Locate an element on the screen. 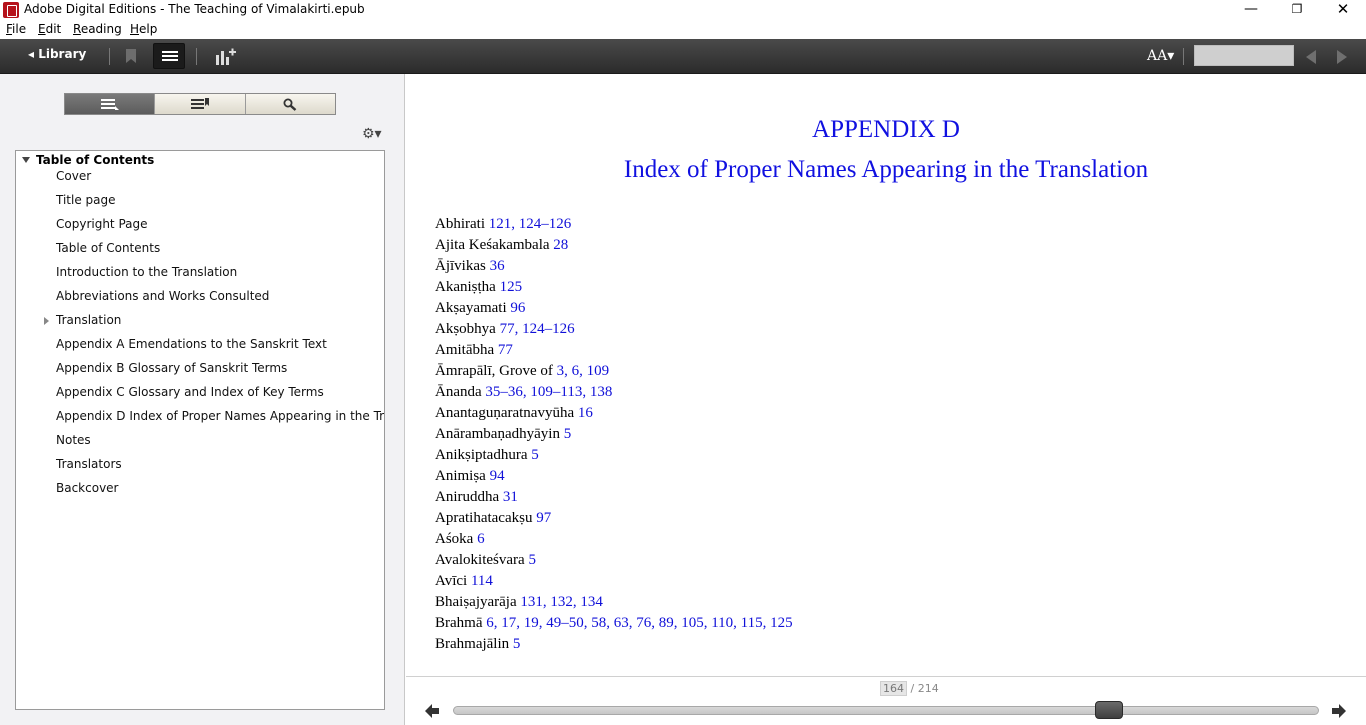 The height and width of the screenshot is (725, 1366). index-entry-page-links: 114 is located at coordinates (482, 581).